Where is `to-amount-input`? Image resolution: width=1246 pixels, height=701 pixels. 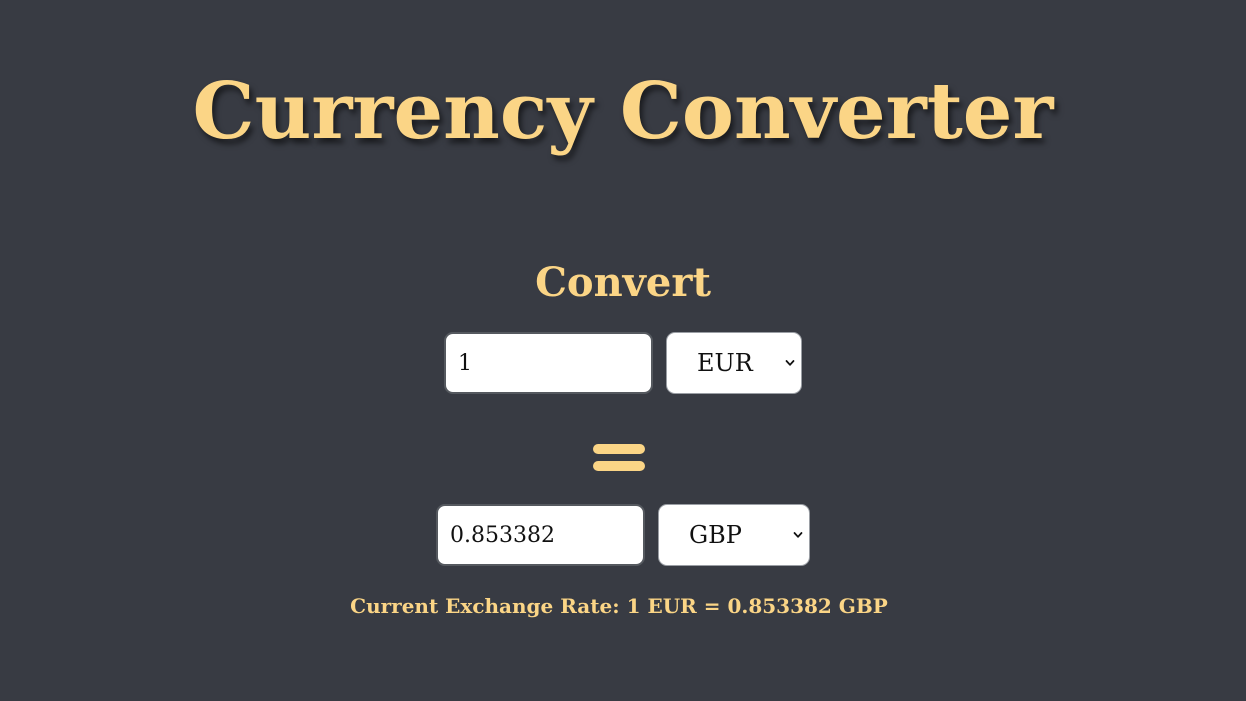 to-amount-input is located at coordinates (540, 535).